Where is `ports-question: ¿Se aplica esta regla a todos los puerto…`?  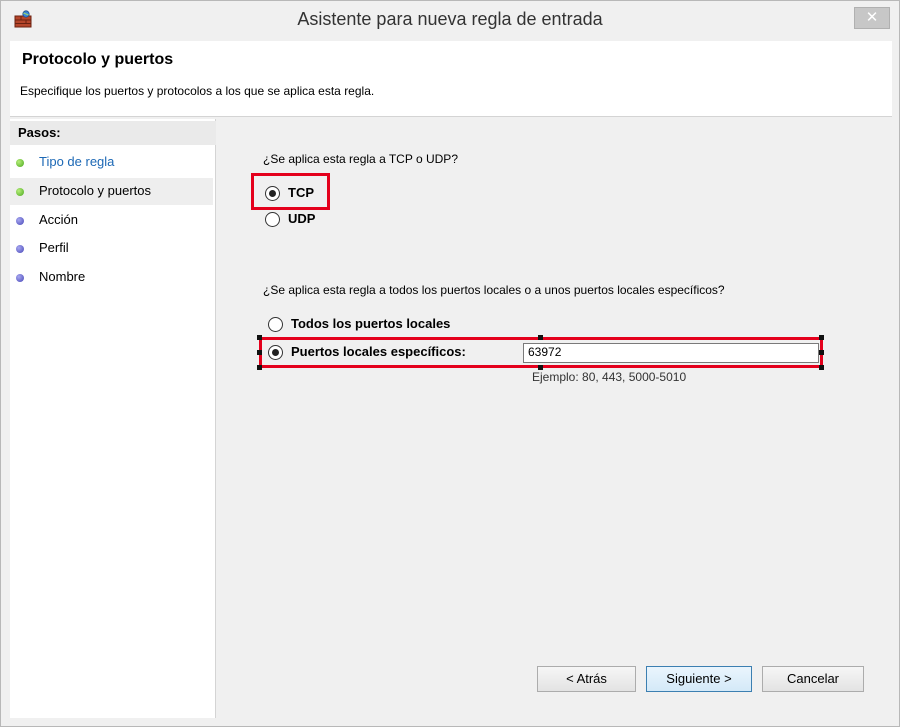 ports-question: ¿Se aplica esta regla a todos los puerto… is located at coordinates (494, 290).